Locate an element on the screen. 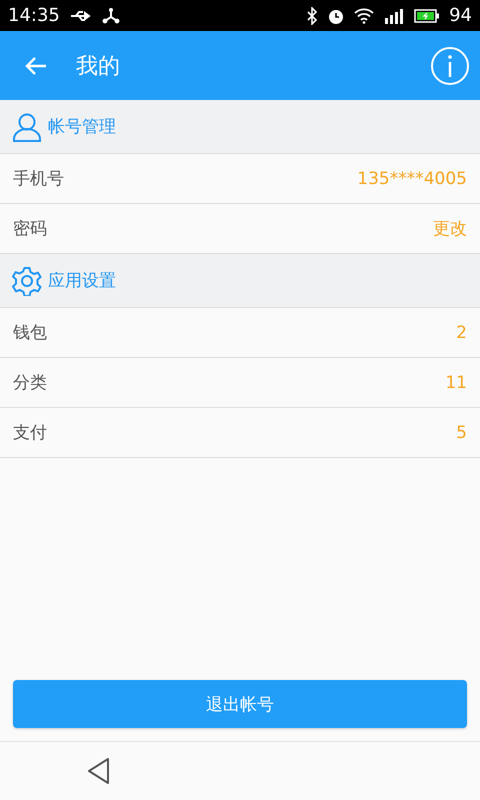 Image resolution: width=480 pixels, height=800 pixels. signal-icon is located at coordinates (394, 15).